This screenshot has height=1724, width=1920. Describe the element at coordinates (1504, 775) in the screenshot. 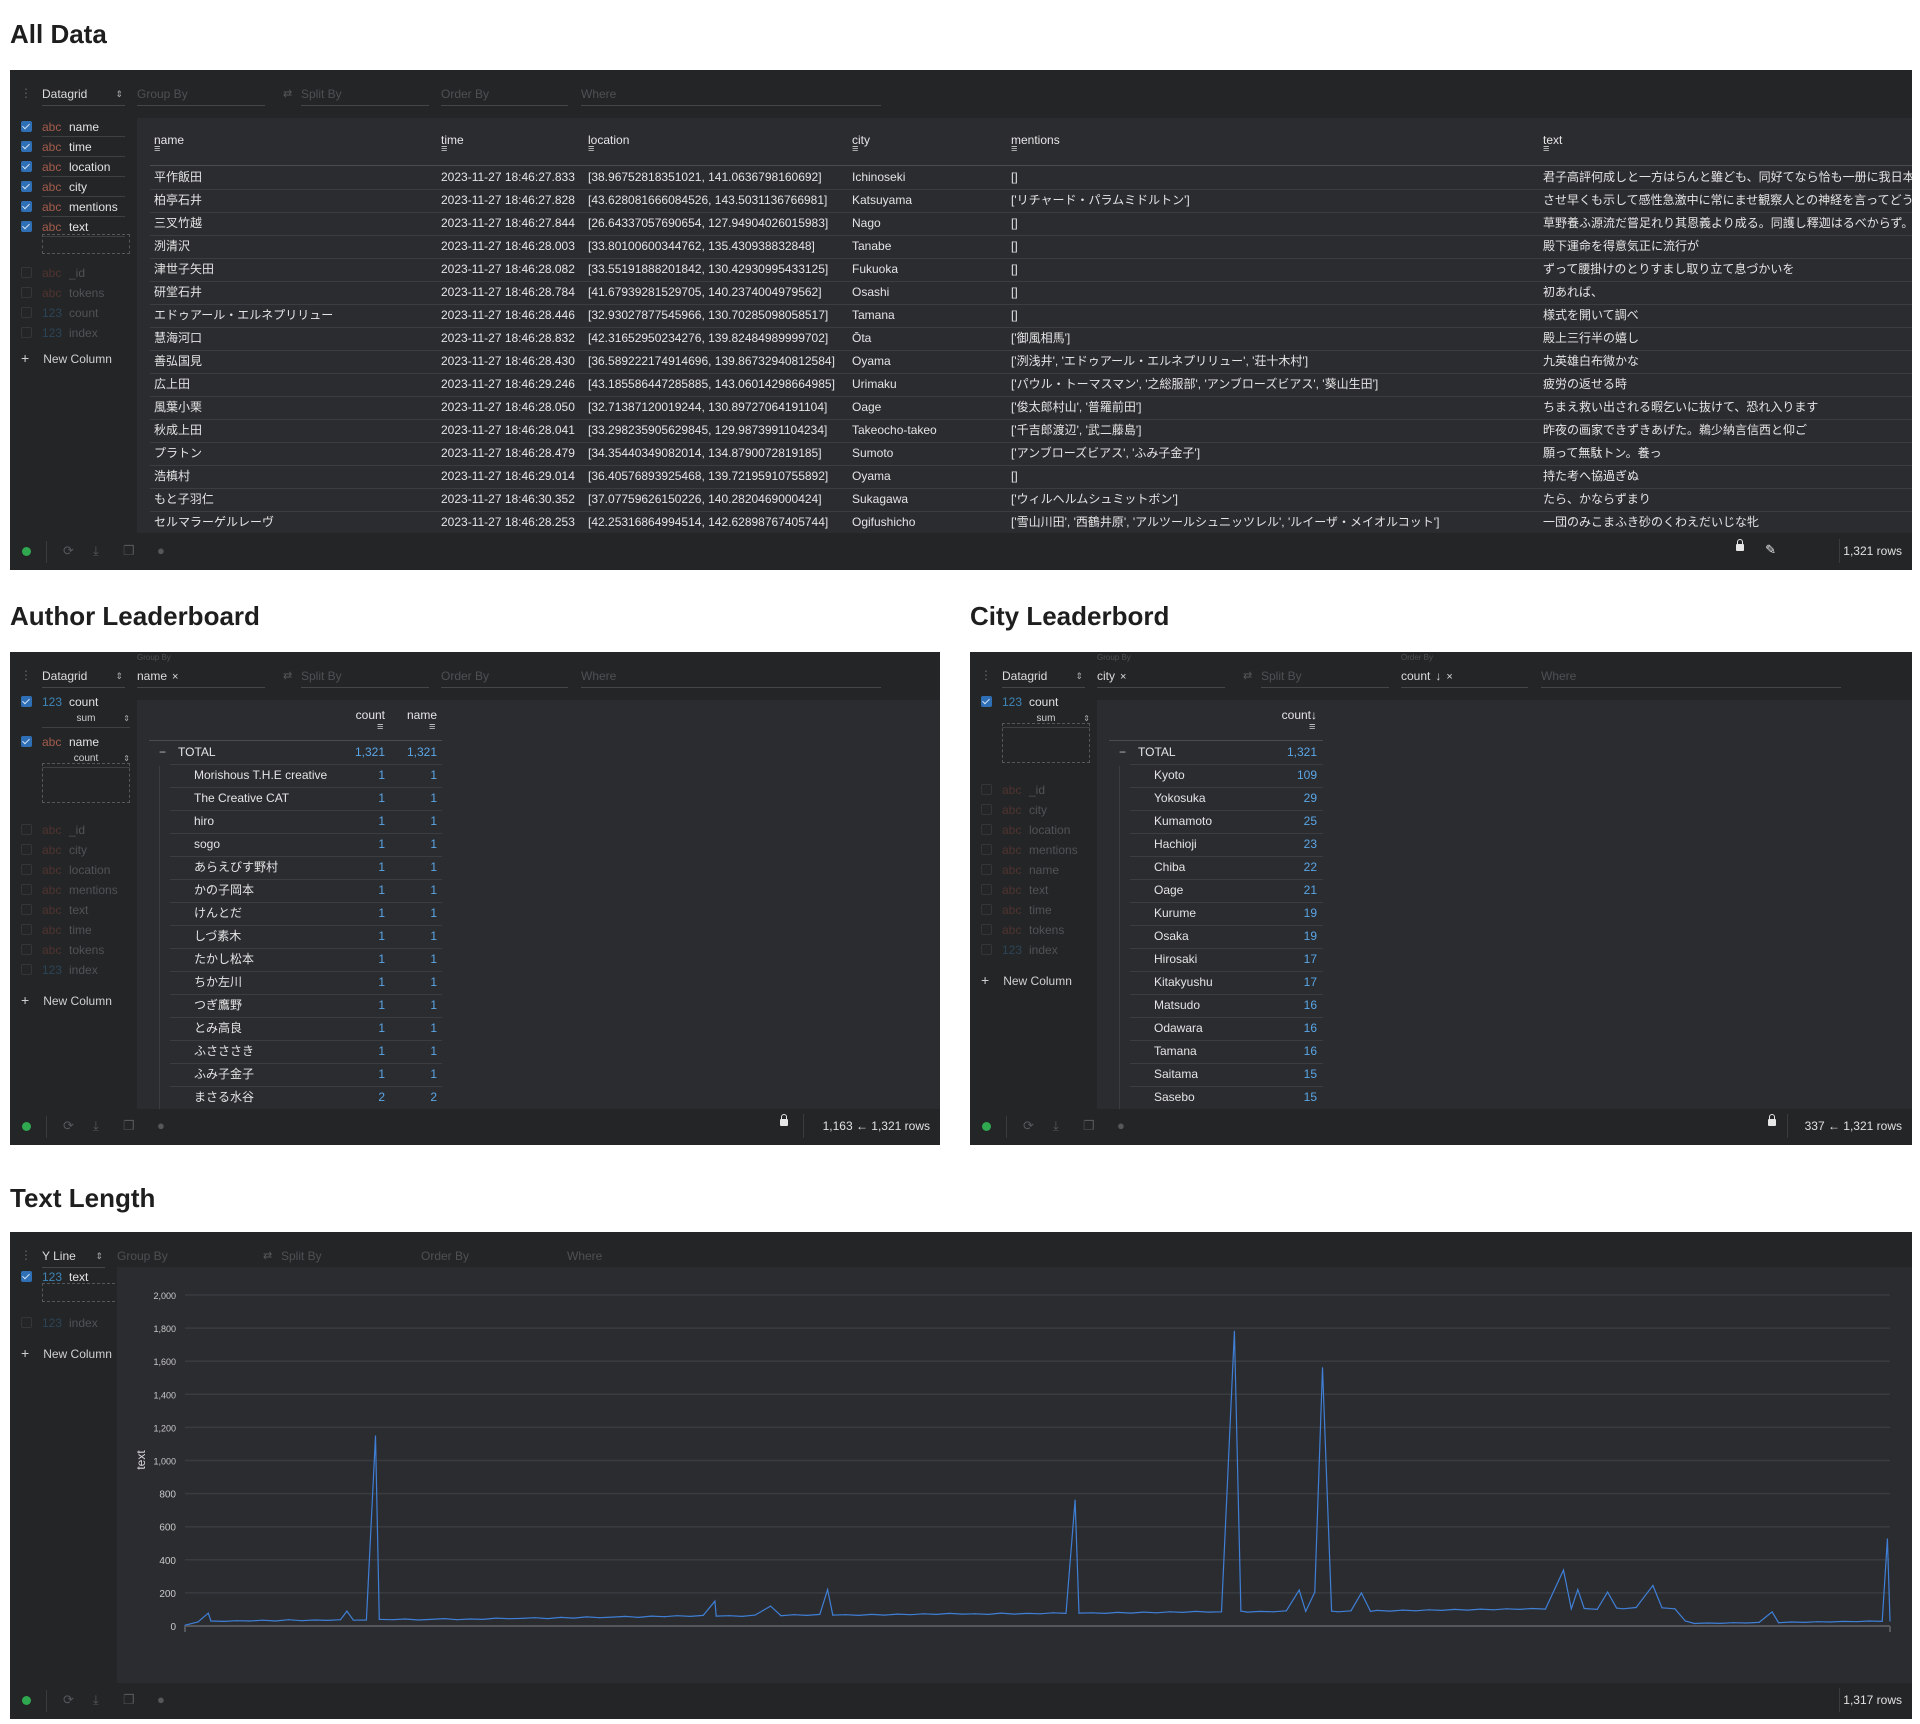

I see `table-row: Kyoto 109` at that location.